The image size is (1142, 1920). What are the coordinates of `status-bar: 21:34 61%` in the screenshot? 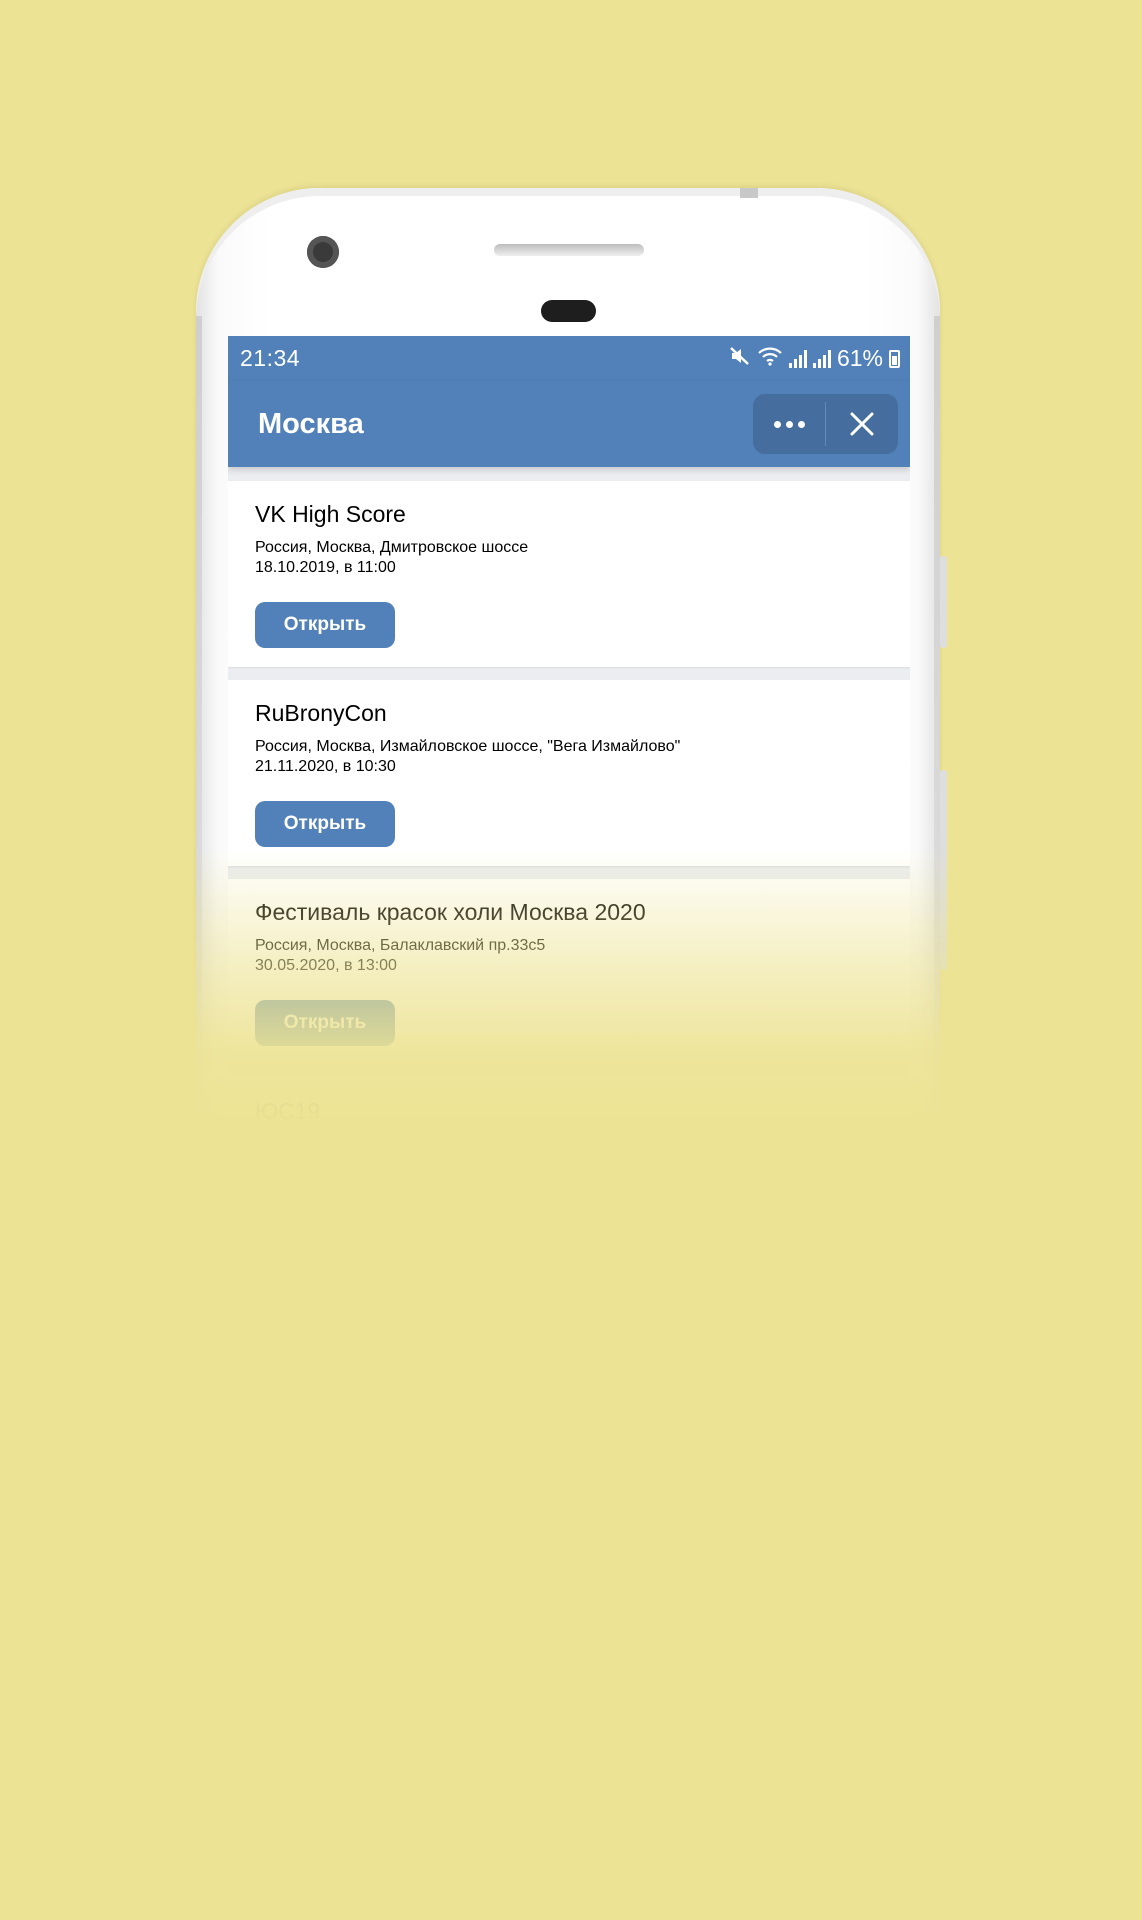 It's located at (569, 358).